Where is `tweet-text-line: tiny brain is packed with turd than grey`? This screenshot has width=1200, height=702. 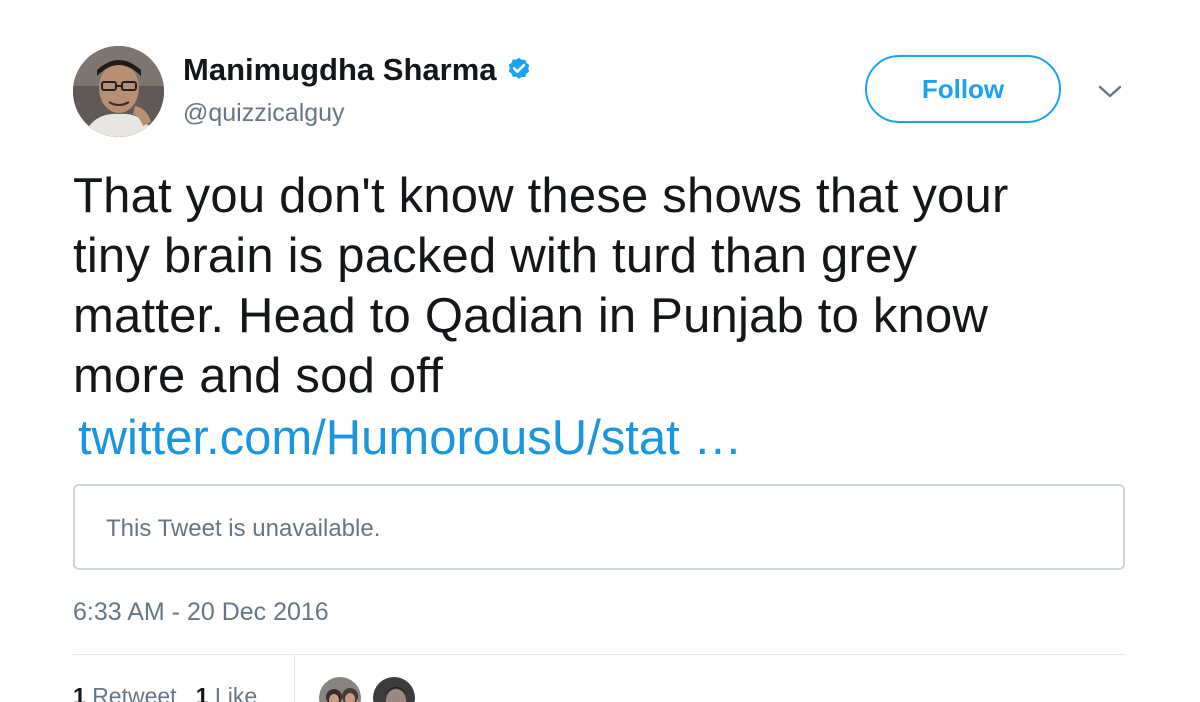
tweet-text-line: tiny brain is packed with turd than grey is located at coordinates (495, 256).